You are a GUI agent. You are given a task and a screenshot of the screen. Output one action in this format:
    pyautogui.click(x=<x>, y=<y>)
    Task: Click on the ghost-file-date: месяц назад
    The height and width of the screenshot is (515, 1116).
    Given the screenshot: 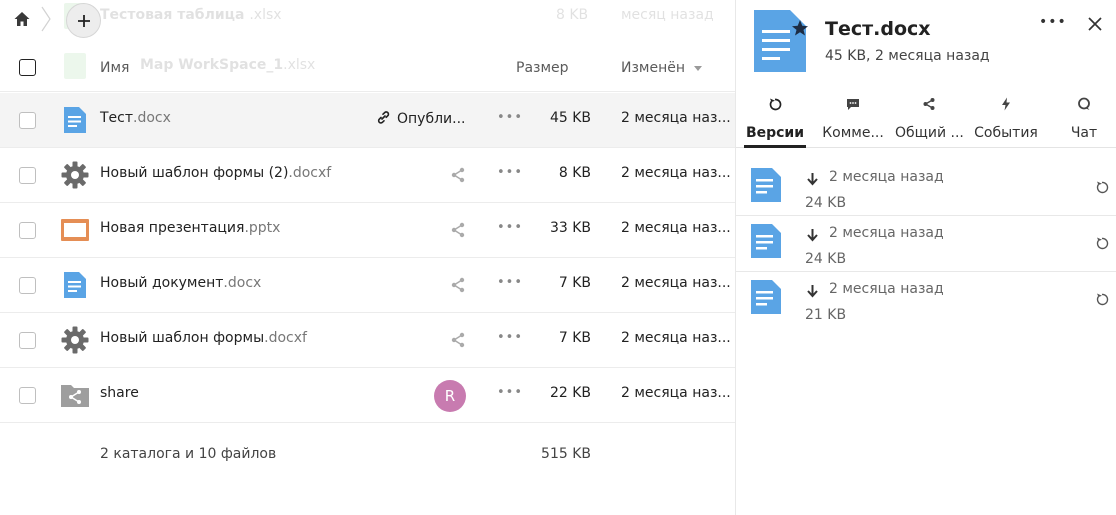 What is the action you would take?
    pyautogui.click(x=667, y=15)
    